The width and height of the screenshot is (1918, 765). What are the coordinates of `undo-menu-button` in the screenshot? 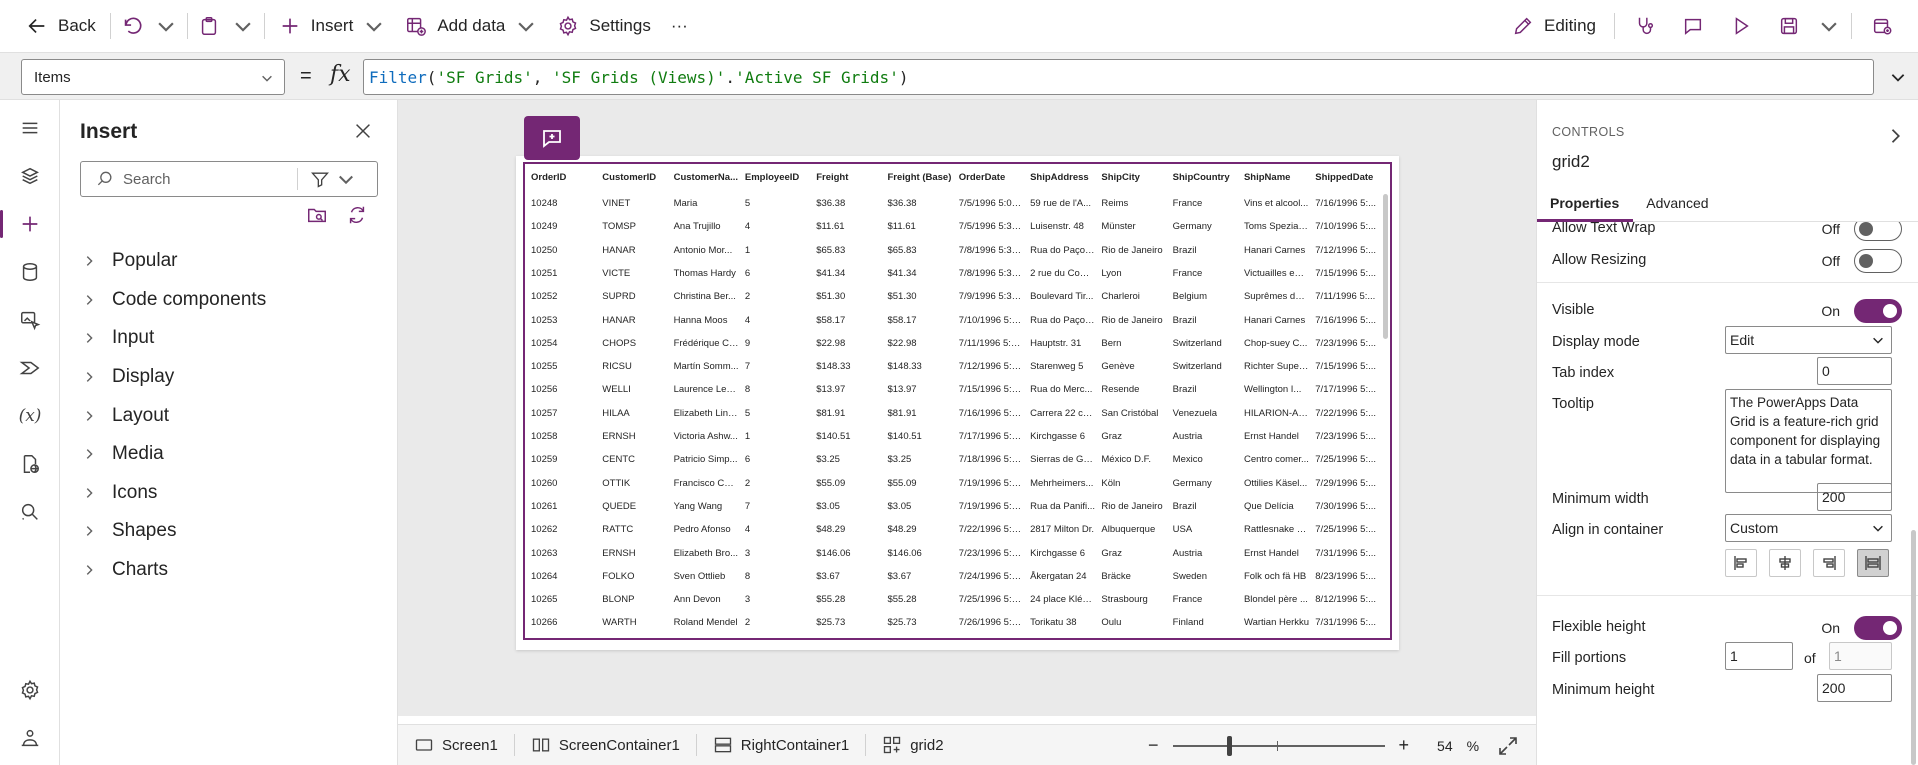 It's located at (166, 26).